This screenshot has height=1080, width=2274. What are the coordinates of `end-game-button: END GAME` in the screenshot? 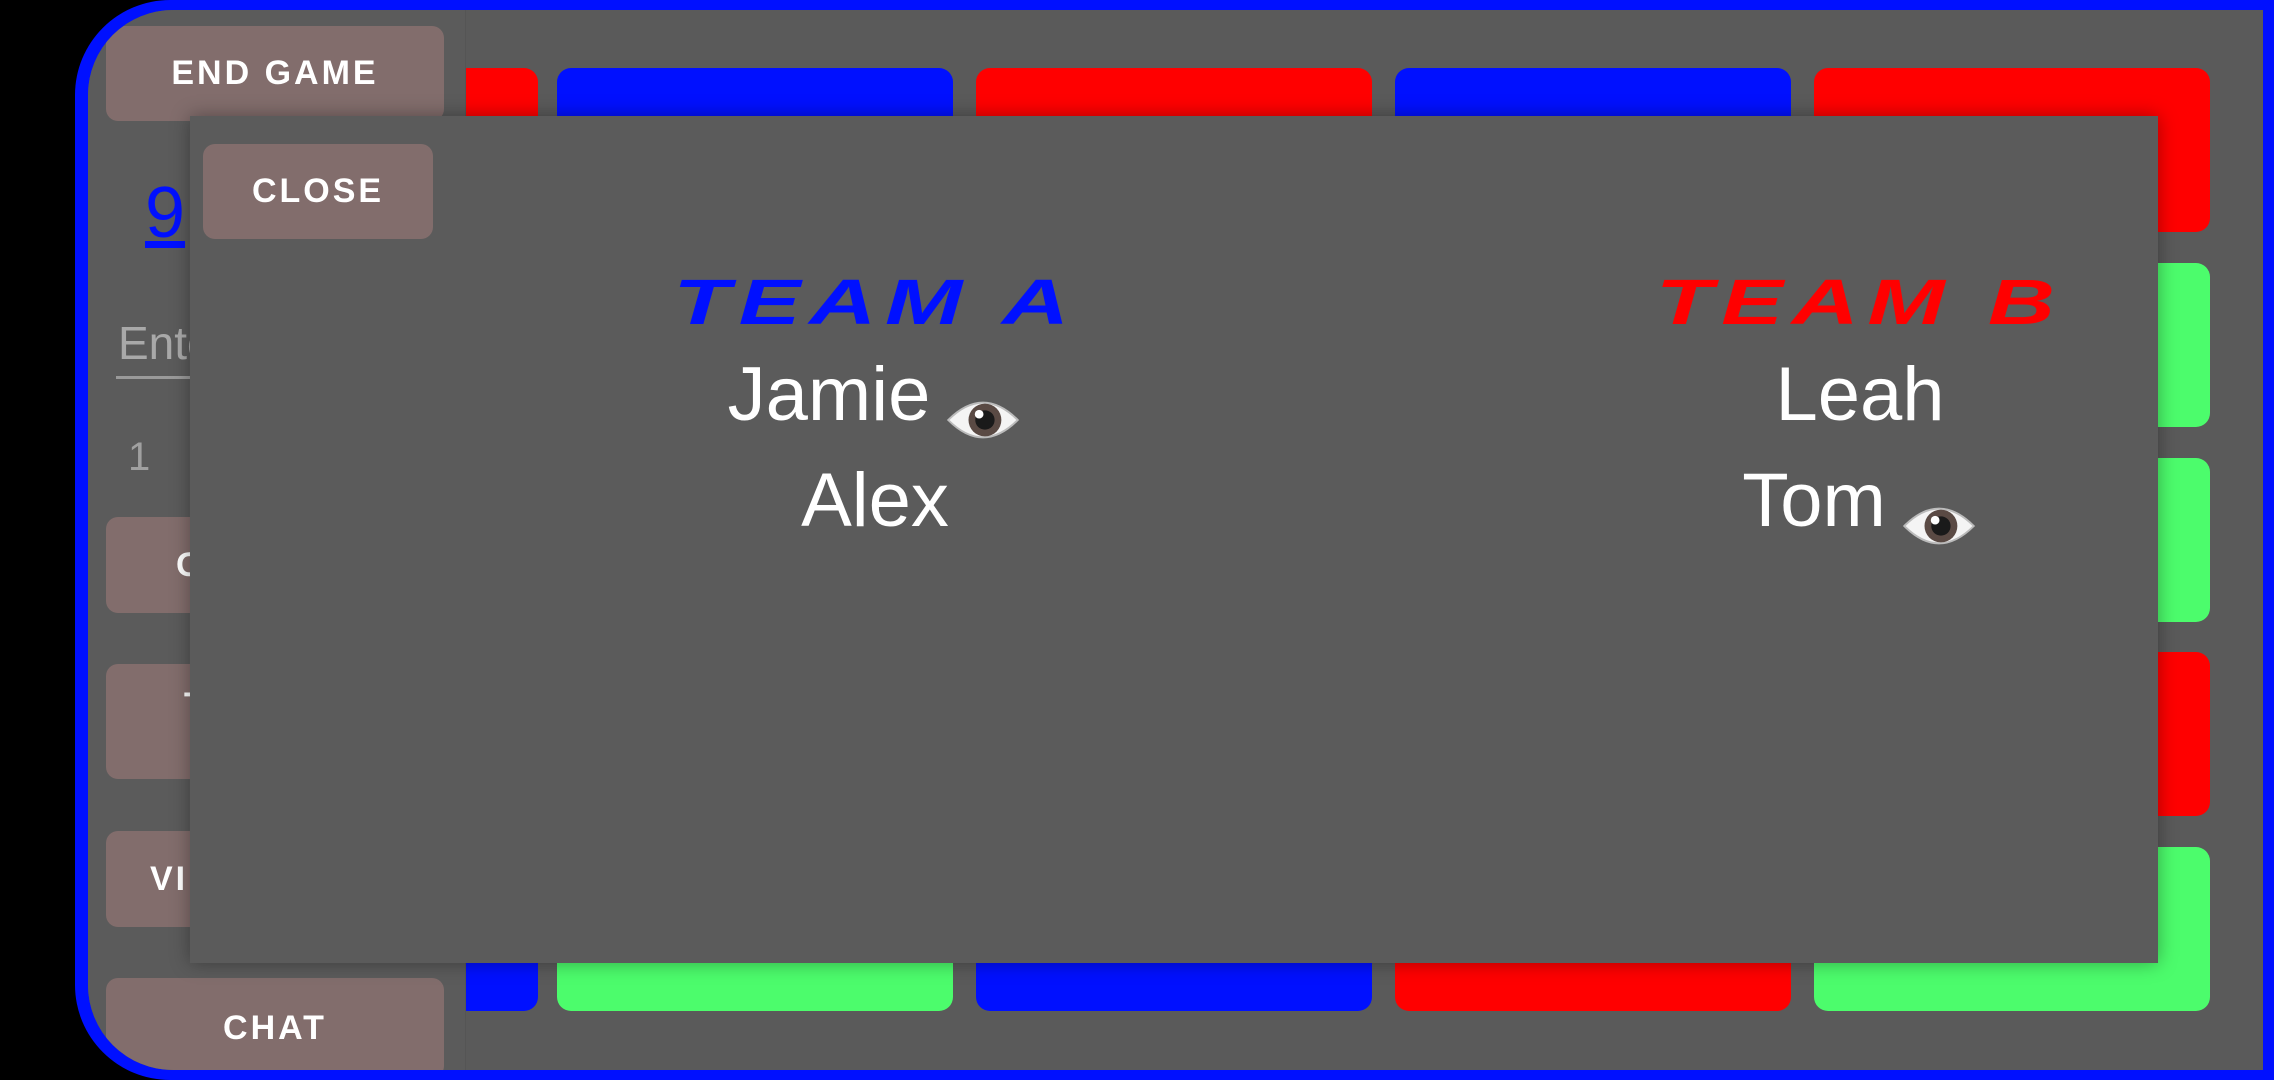 It's located at (275, 73).